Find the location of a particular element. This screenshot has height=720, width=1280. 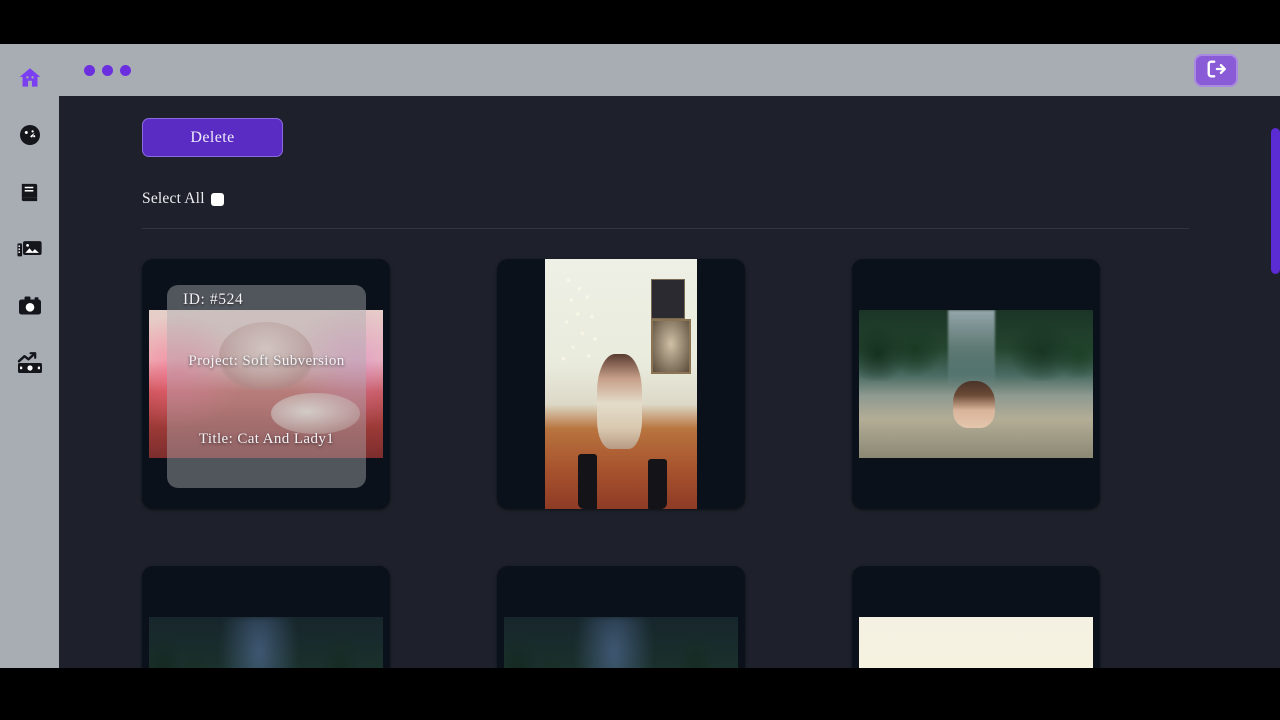

sidebar-item-home is located at coordinates (30, 78).